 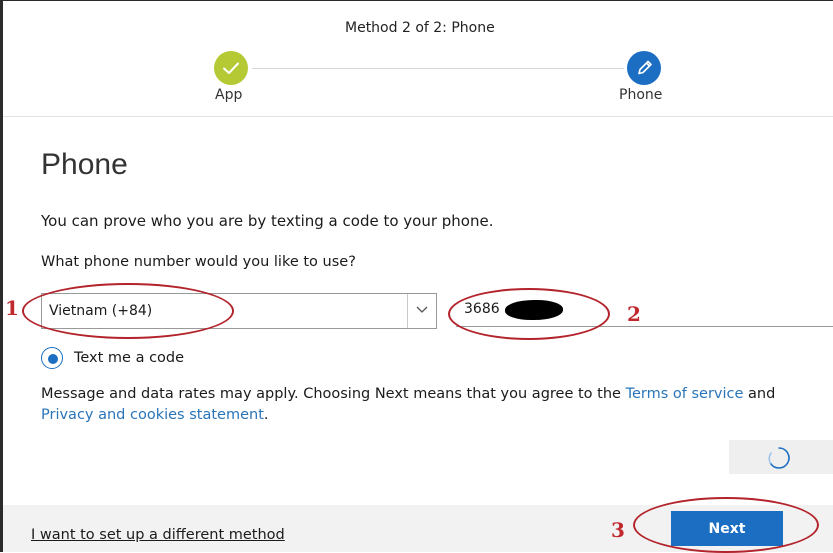 I want to click on disclaimer-part-3: ., so click(x=266, y=415).